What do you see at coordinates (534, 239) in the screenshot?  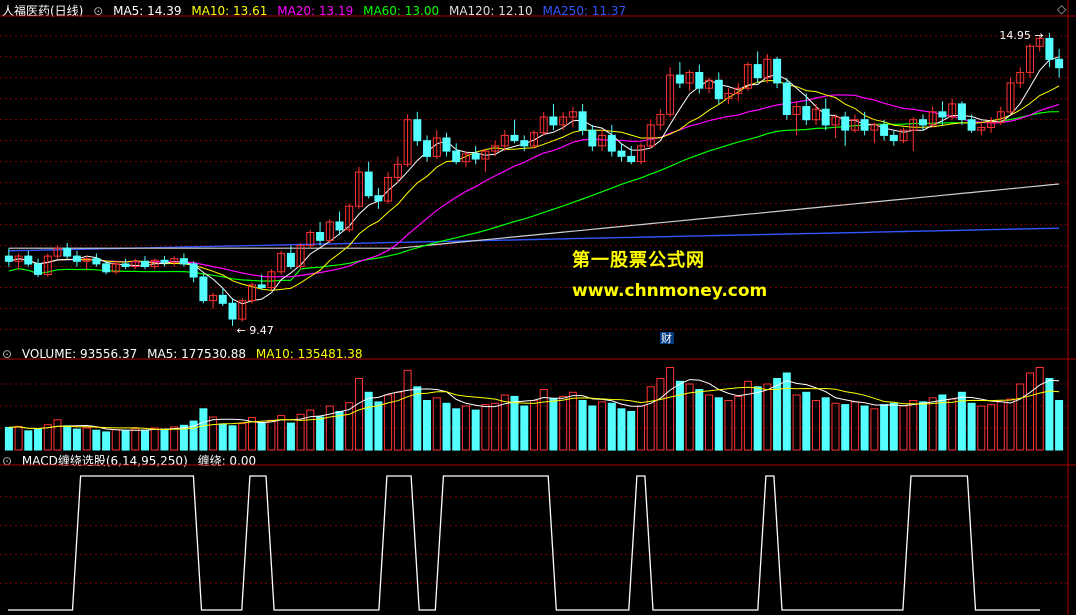 I see `ma250-line` at bounding box center [534, 239].